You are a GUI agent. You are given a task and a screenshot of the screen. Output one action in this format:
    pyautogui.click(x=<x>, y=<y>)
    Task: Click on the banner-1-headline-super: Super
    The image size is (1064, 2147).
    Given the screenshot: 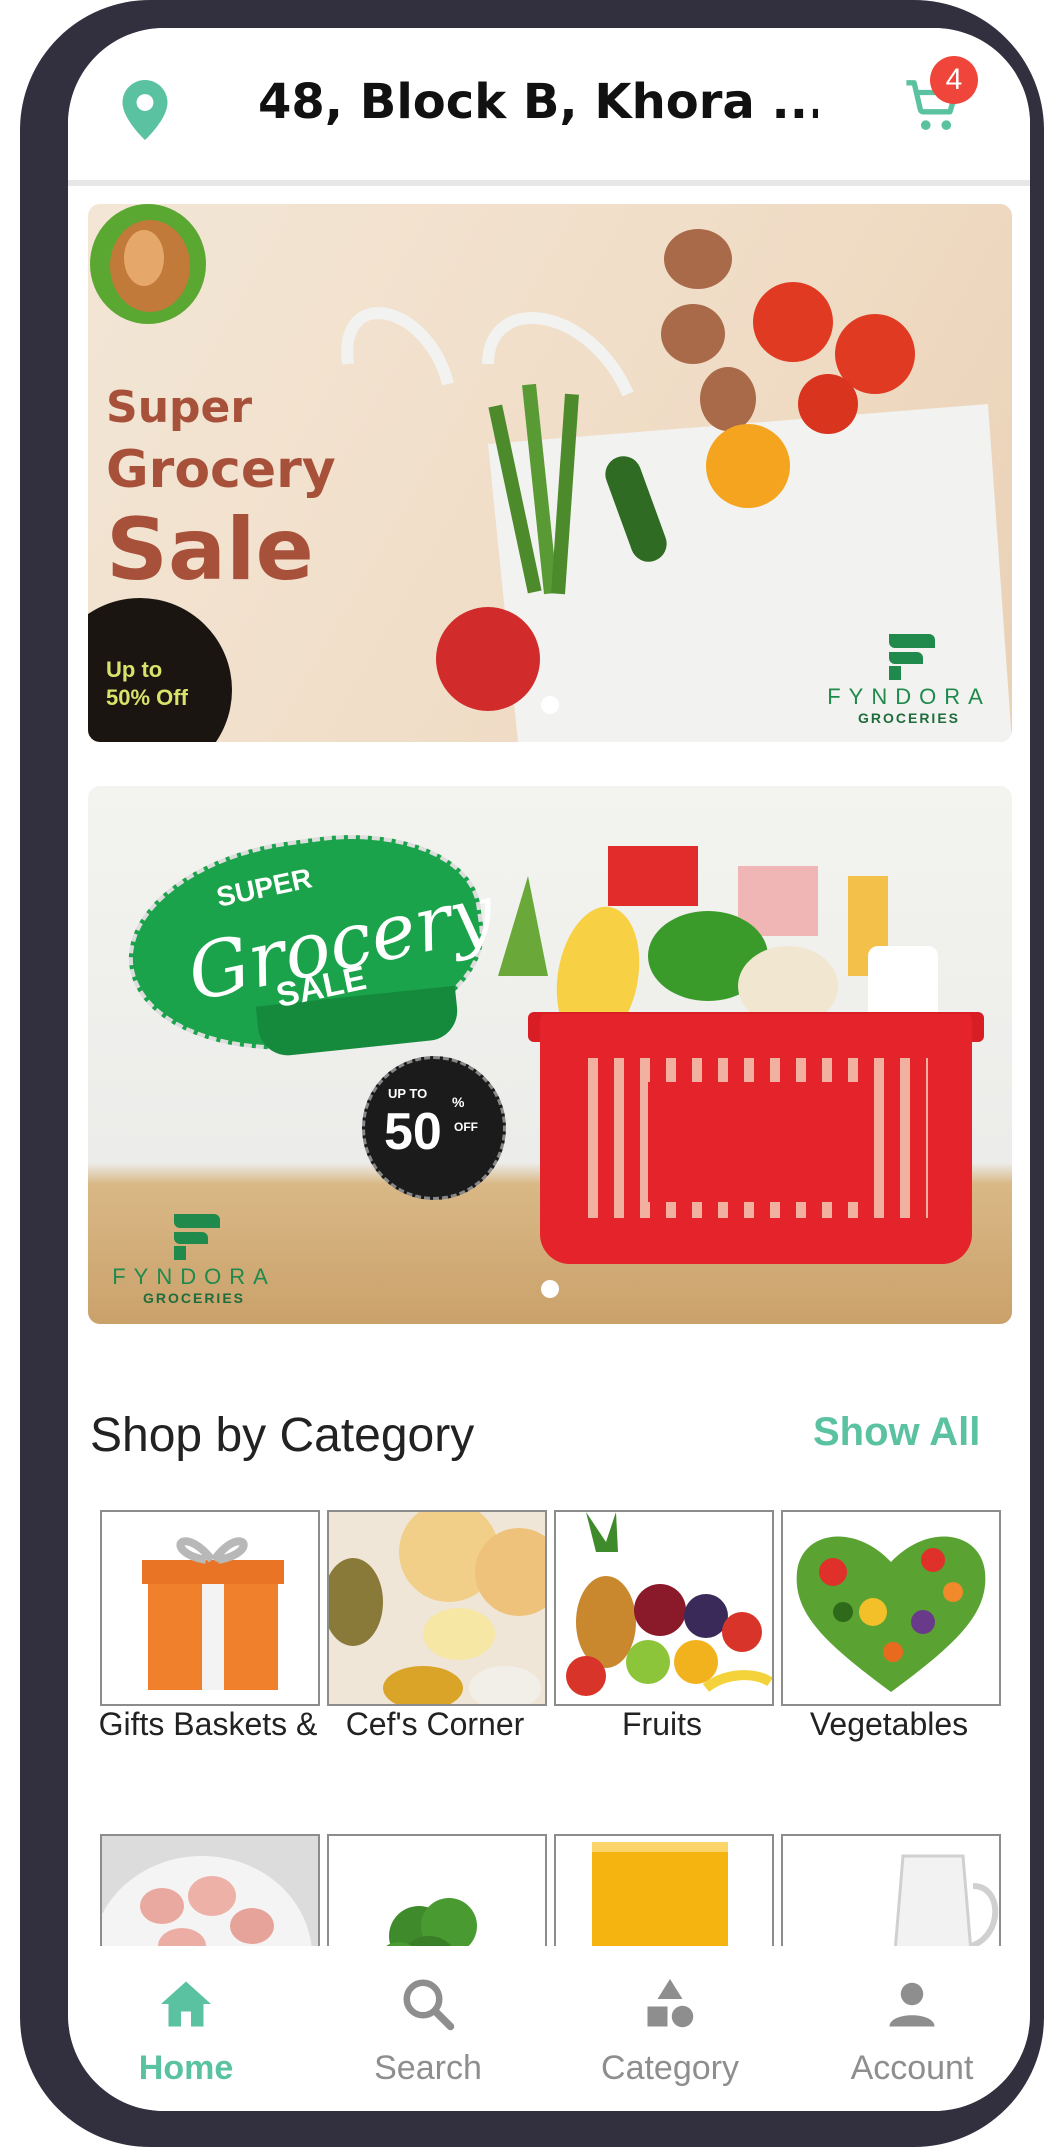 What is the action you would take?
    pyautogui.click(x=179, y=407)
    